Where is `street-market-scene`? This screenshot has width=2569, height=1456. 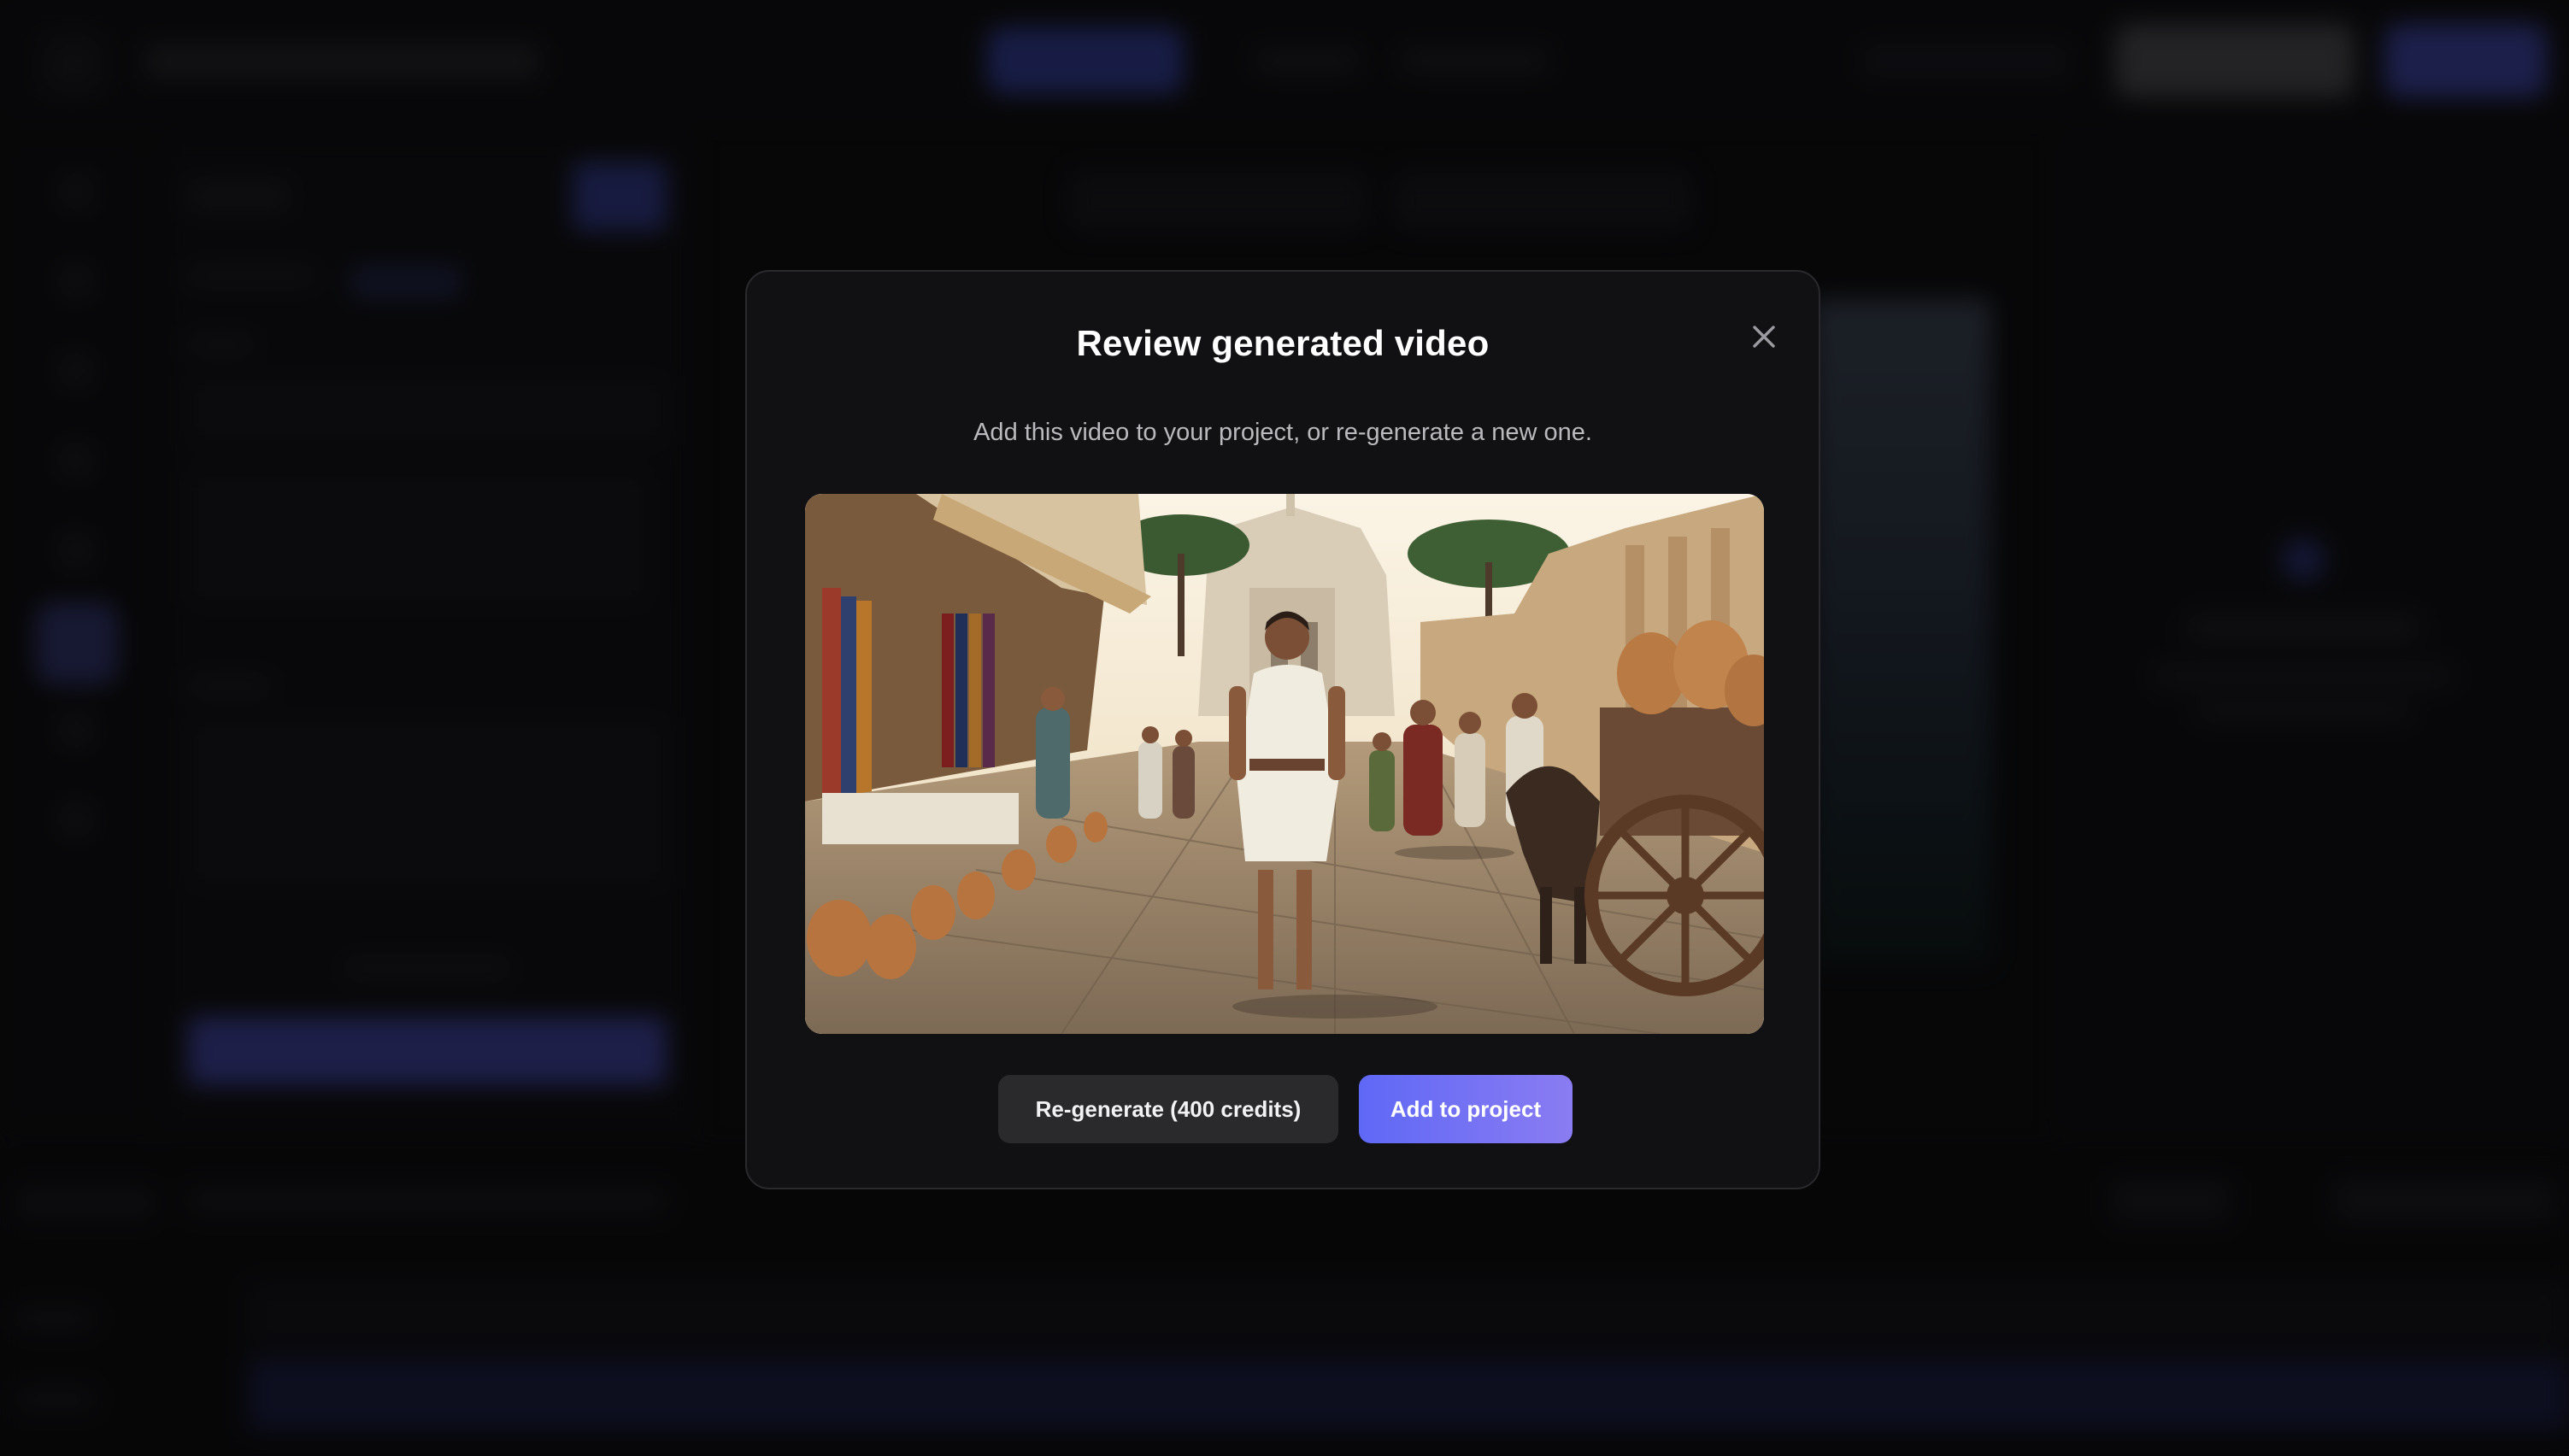
street-market-scene is located at coordinates (1284, 764).